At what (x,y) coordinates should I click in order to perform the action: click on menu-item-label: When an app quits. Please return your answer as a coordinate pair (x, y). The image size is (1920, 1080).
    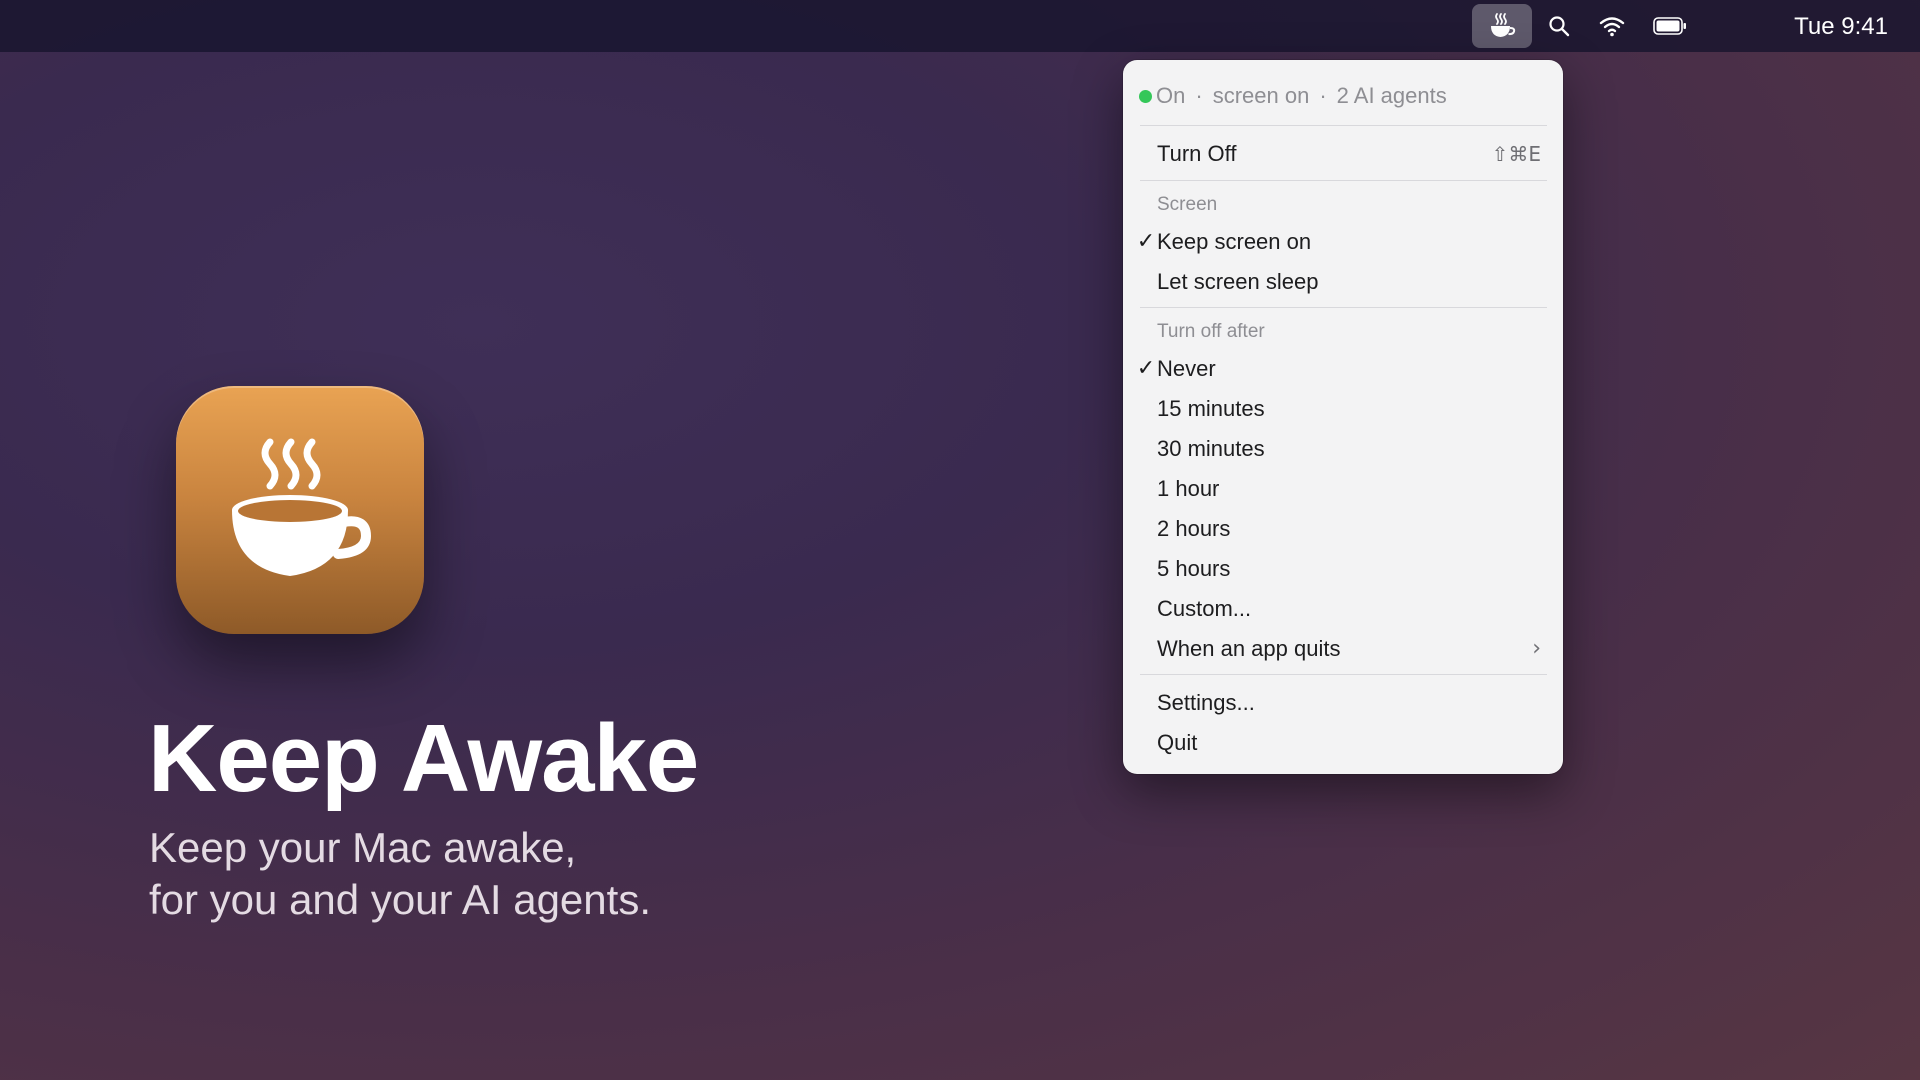
    Looking at the image, I should click on (1249, 648).